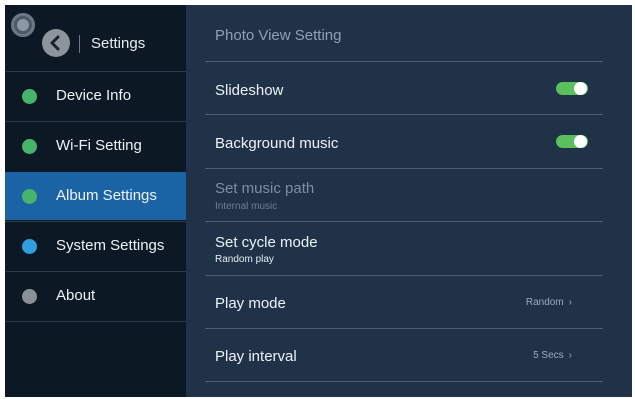 The width and height of the screenshot is (635, 399). What do you see at coordinates (29, 246) in the screenshot?
I see `system-icon` at bounding box center [29, 246].